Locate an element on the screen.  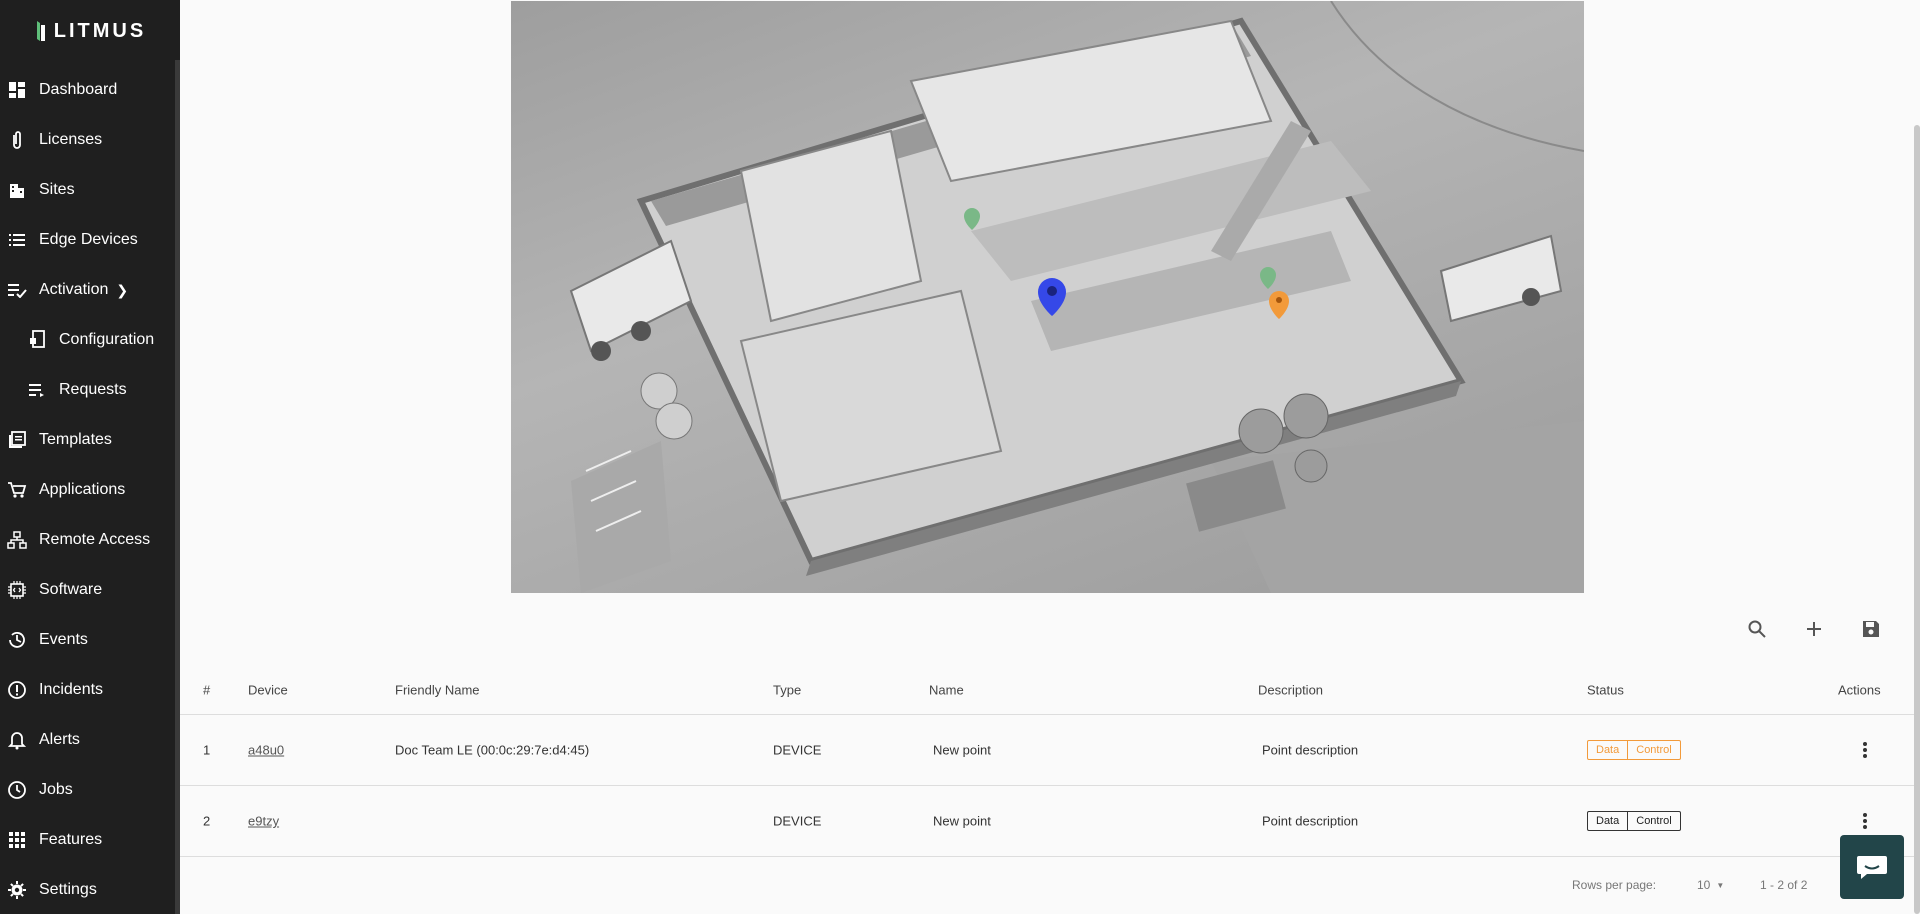
add-icon is located at coordinates (1814, 629).